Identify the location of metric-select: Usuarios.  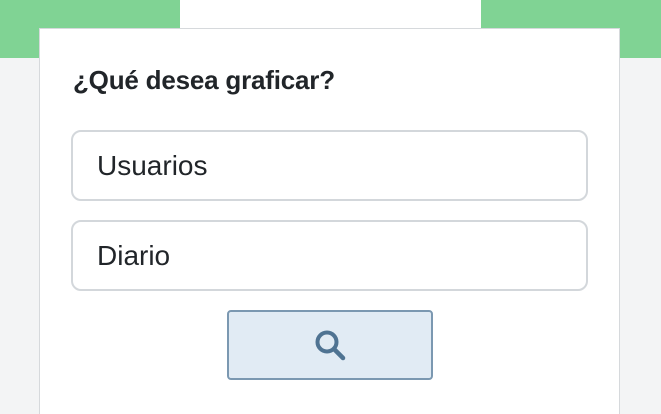
(329, 165).